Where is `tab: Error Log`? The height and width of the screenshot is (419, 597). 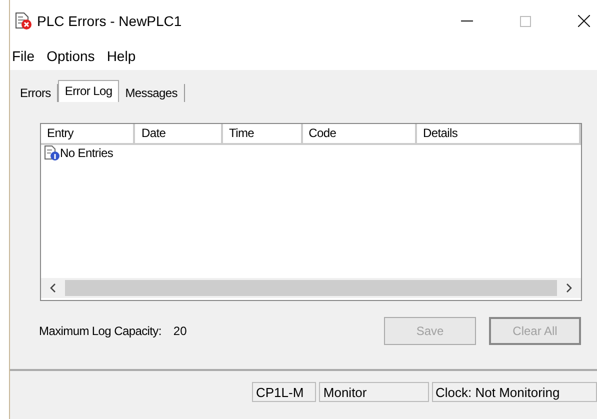
tab: Error Log is located at coordinates (89, 91).